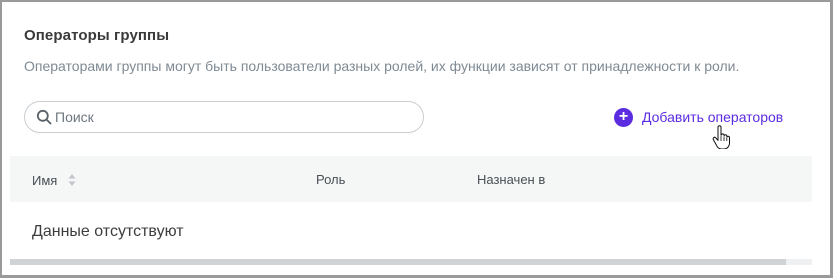  What do you see at coordinates (623, 117) in the screenshot?
I see `plus-circle-icon: +` at bounding box center [623, 117].